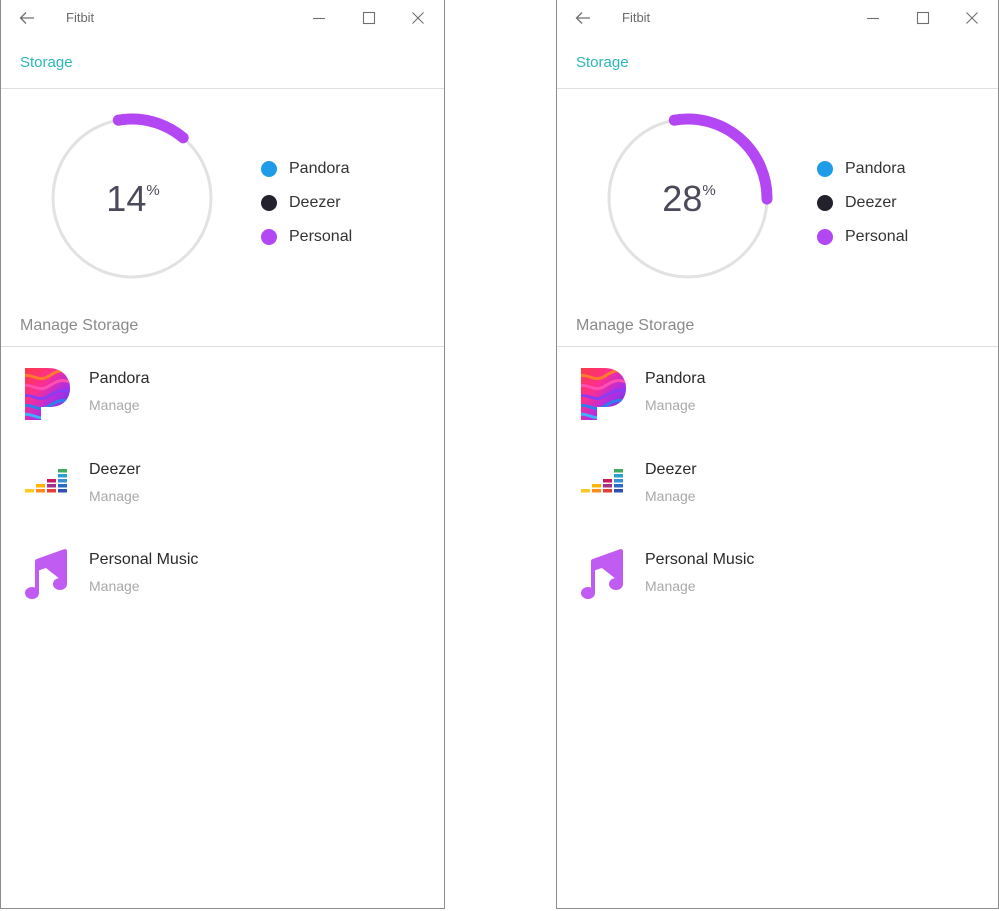 The width and height of the screenshot is (999, 911). I want to click on percent-readout: 28%, so click(688, 198).